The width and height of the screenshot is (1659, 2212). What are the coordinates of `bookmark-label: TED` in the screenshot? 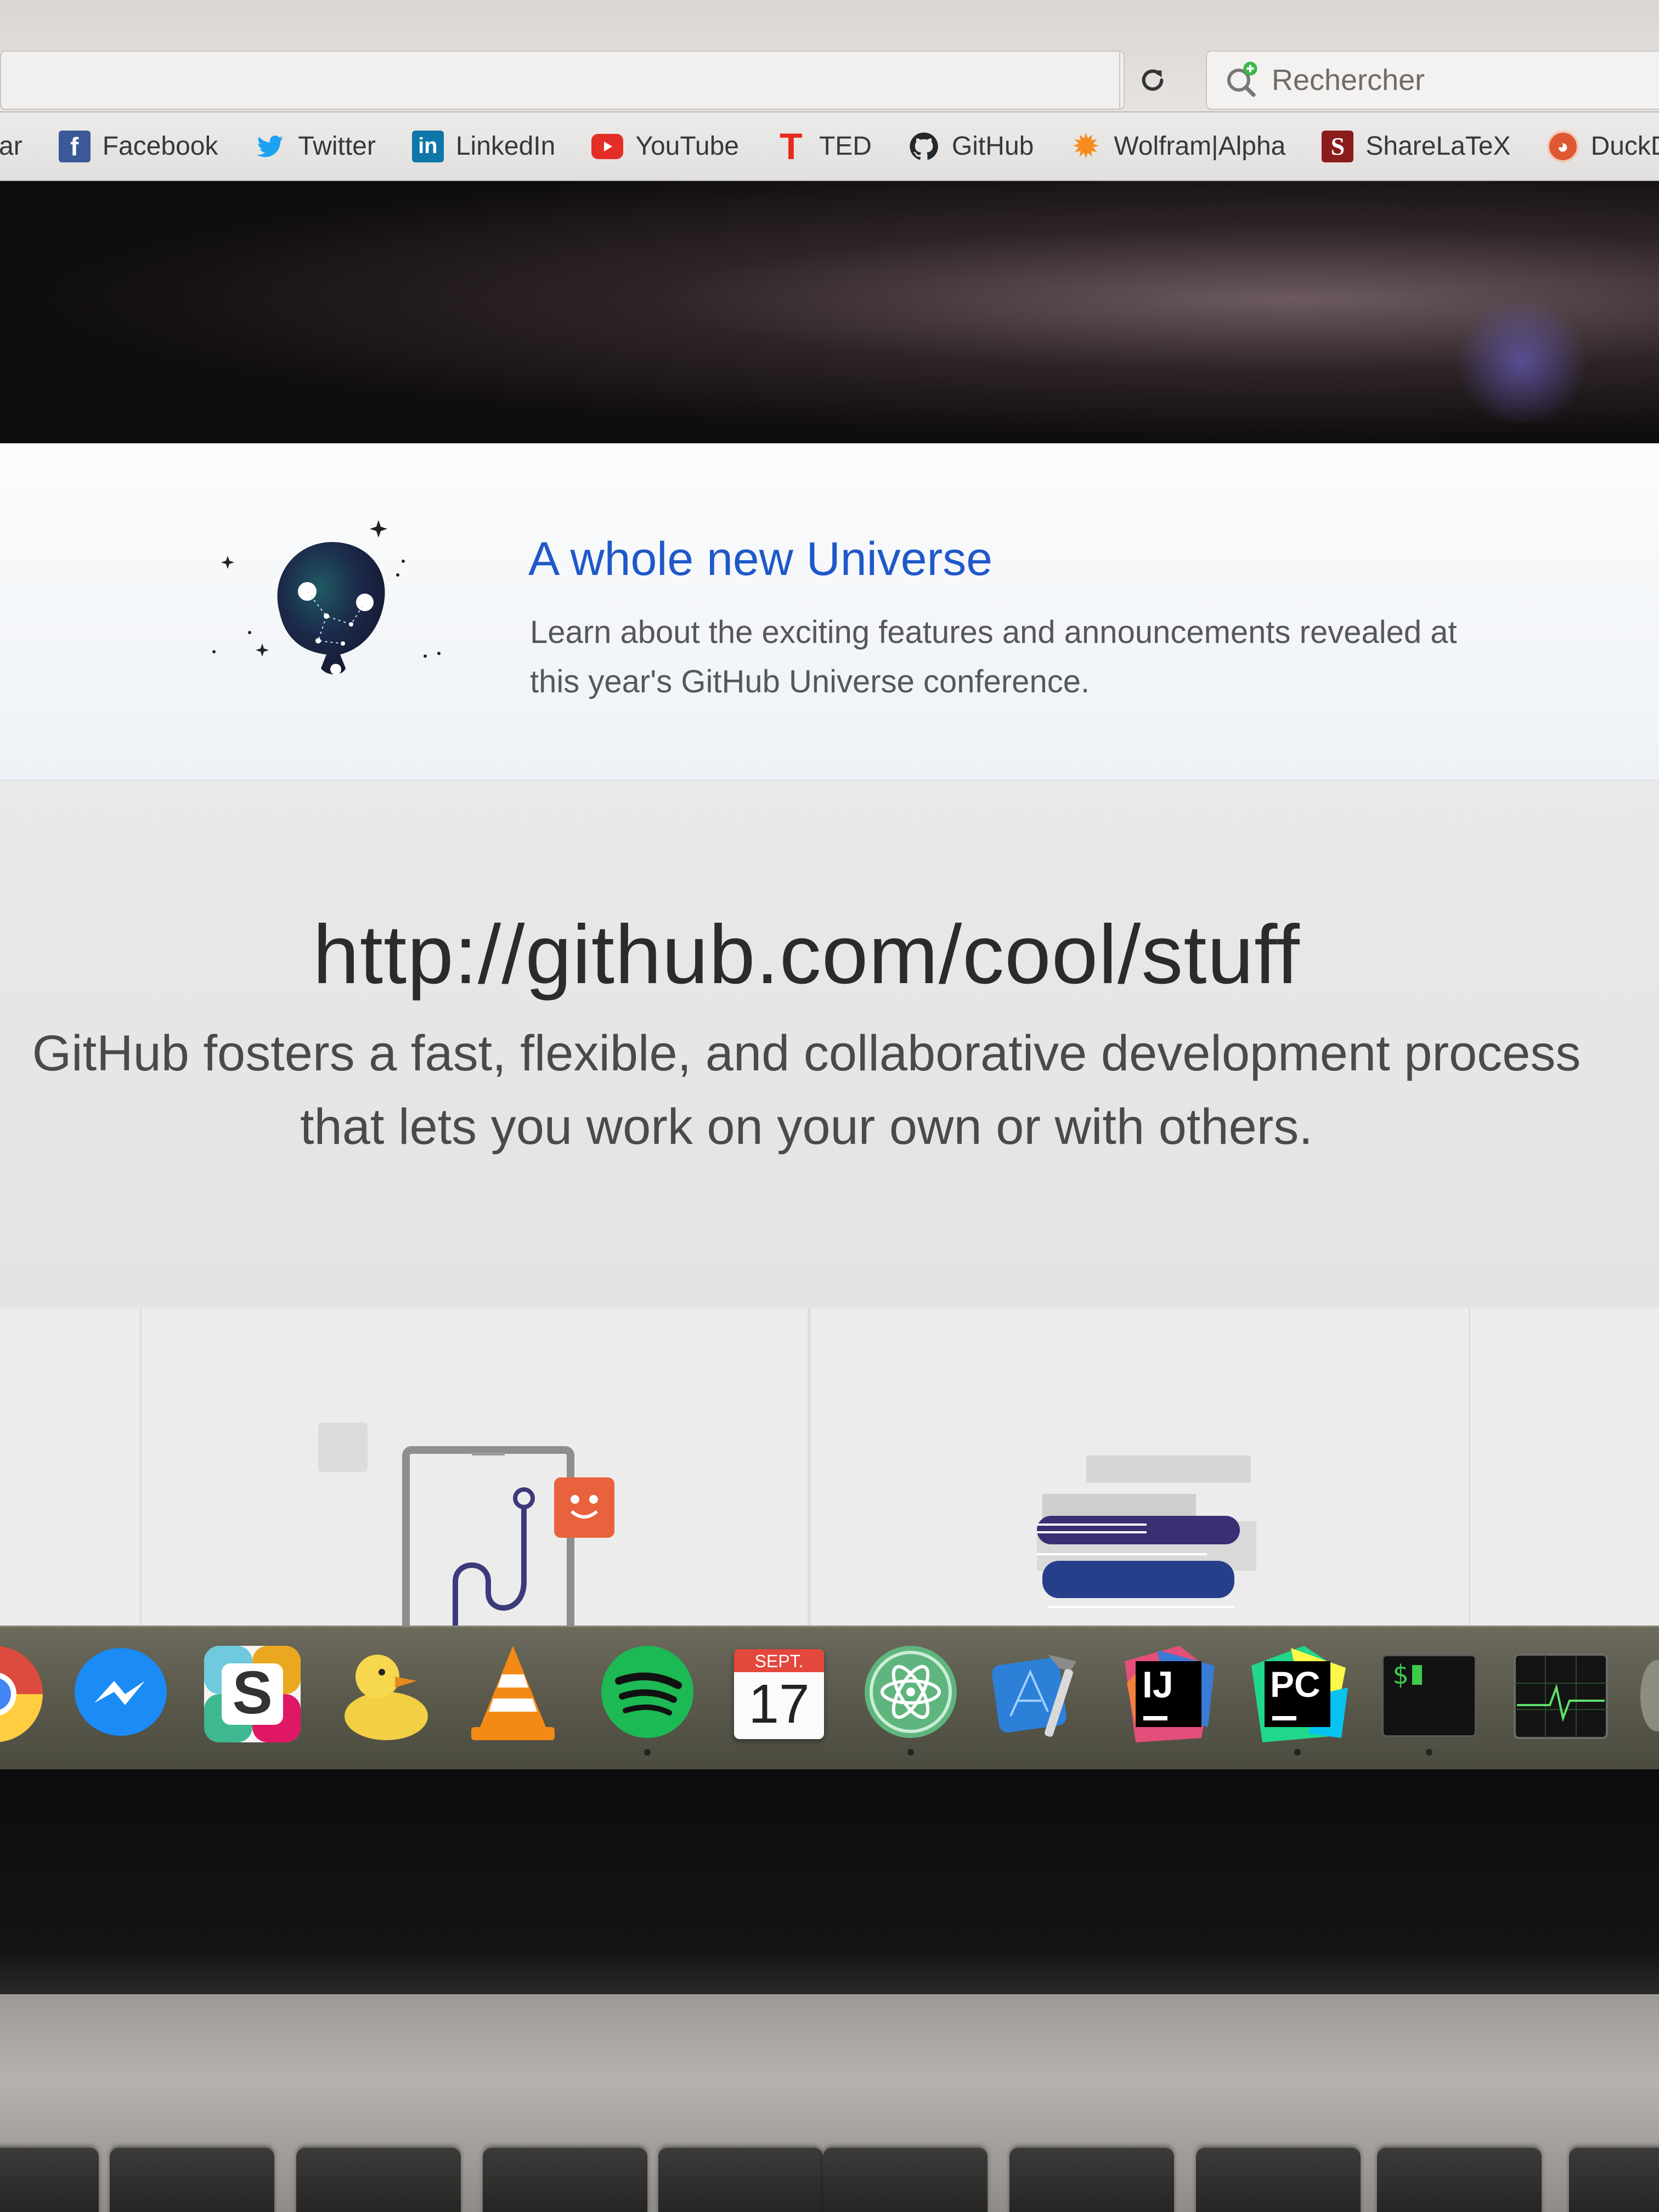 It's located at (845, 146).